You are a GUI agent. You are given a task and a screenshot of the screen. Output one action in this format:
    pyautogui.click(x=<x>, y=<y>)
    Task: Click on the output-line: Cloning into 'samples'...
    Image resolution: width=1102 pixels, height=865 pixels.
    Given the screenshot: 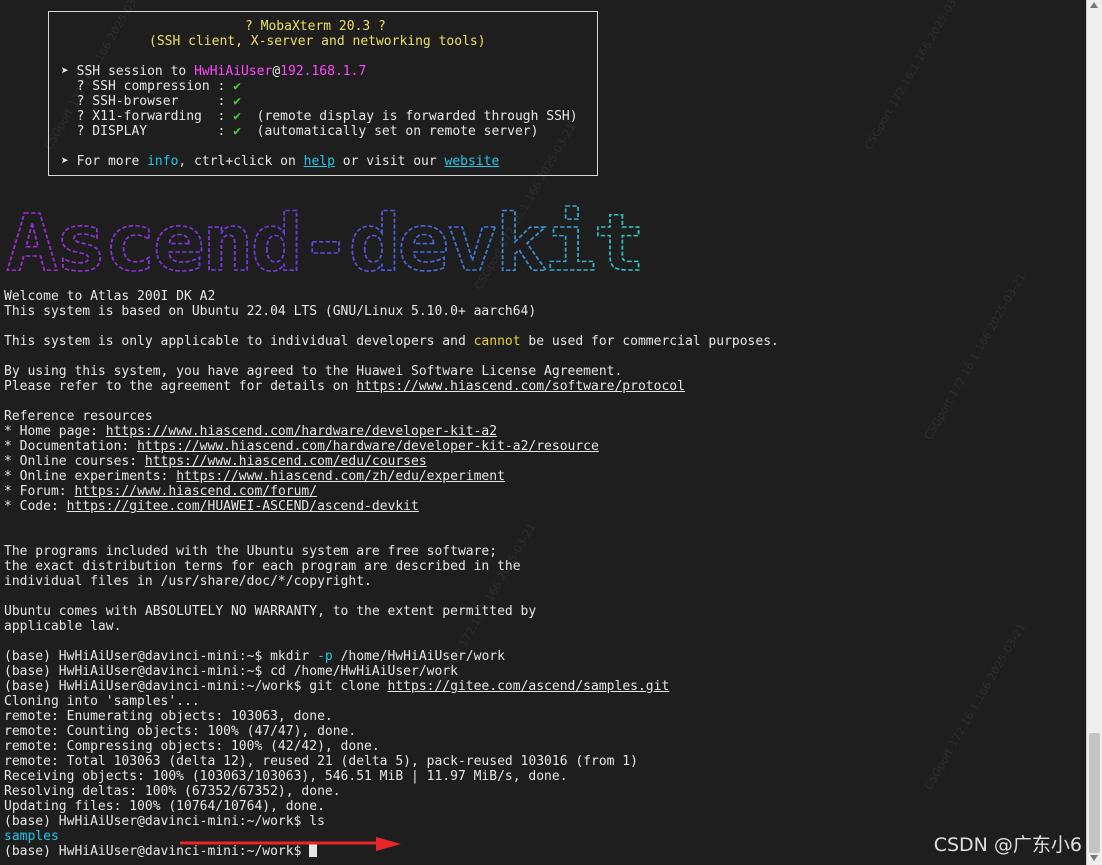 What is the action you would take?
    pyautogui.click(x=102, y=701)
    